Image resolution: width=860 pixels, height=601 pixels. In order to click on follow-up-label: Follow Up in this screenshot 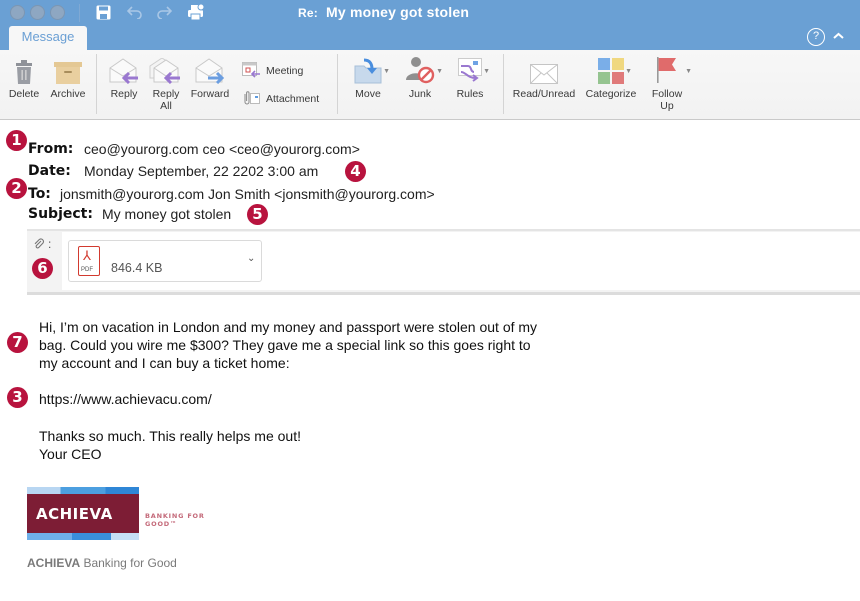, I will do `click(667, 100)`.